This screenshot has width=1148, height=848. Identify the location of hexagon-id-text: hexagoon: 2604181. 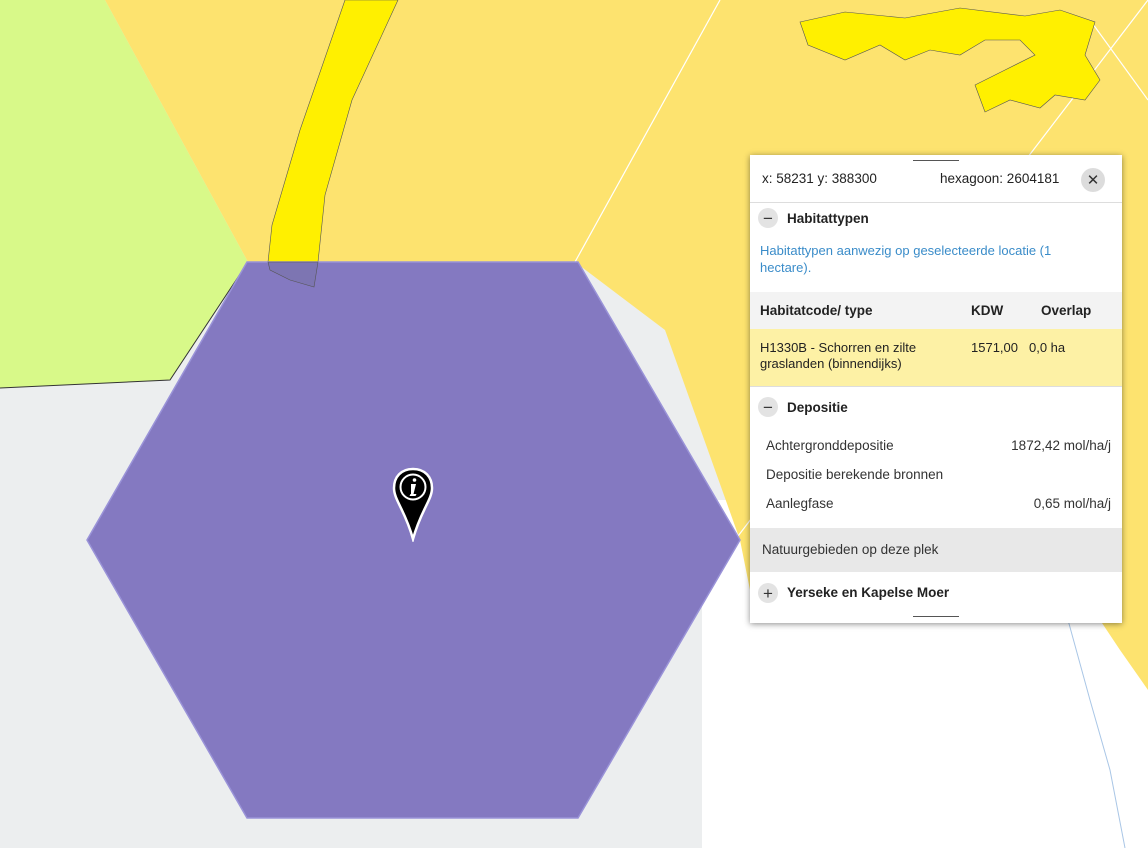
(1000, 178).